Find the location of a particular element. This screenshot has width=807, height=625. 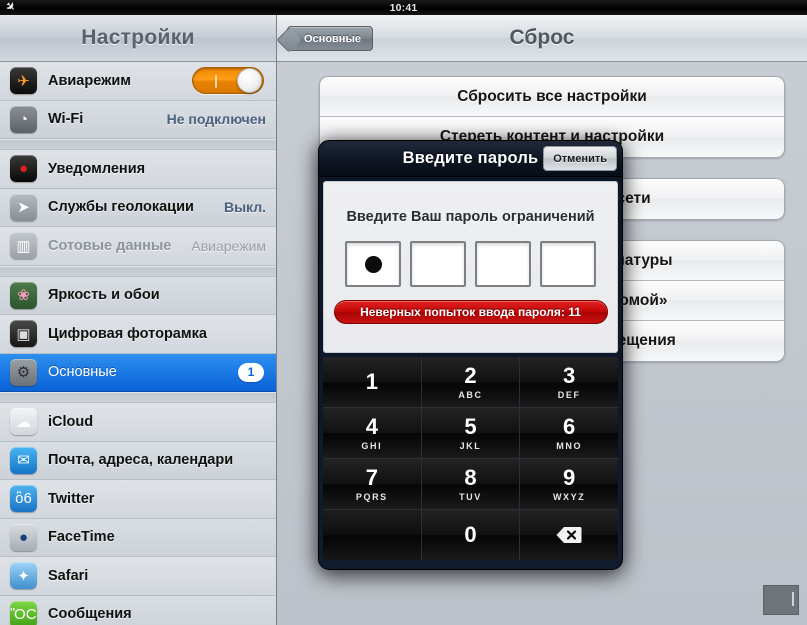

status-bar: ✈ 10:41 is located at coordinates (403, 7).